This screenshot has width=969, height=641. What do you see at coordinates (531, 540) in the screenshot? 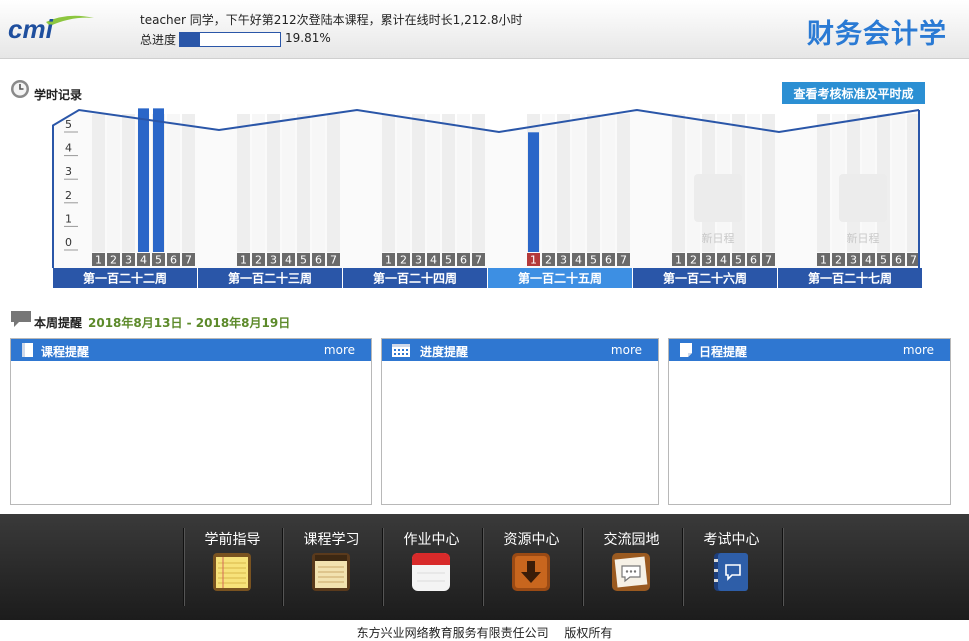
I see `nav-label: 资源中心` at bounding box center [531, 540].